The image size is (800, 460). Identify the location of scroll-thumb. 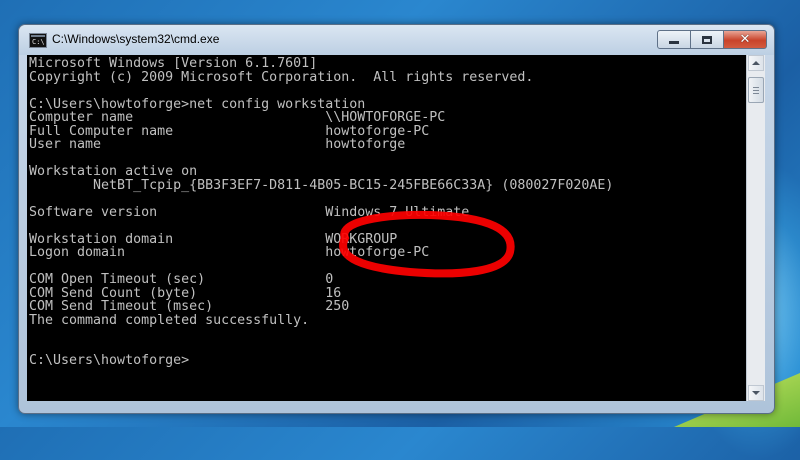
(756, 90).